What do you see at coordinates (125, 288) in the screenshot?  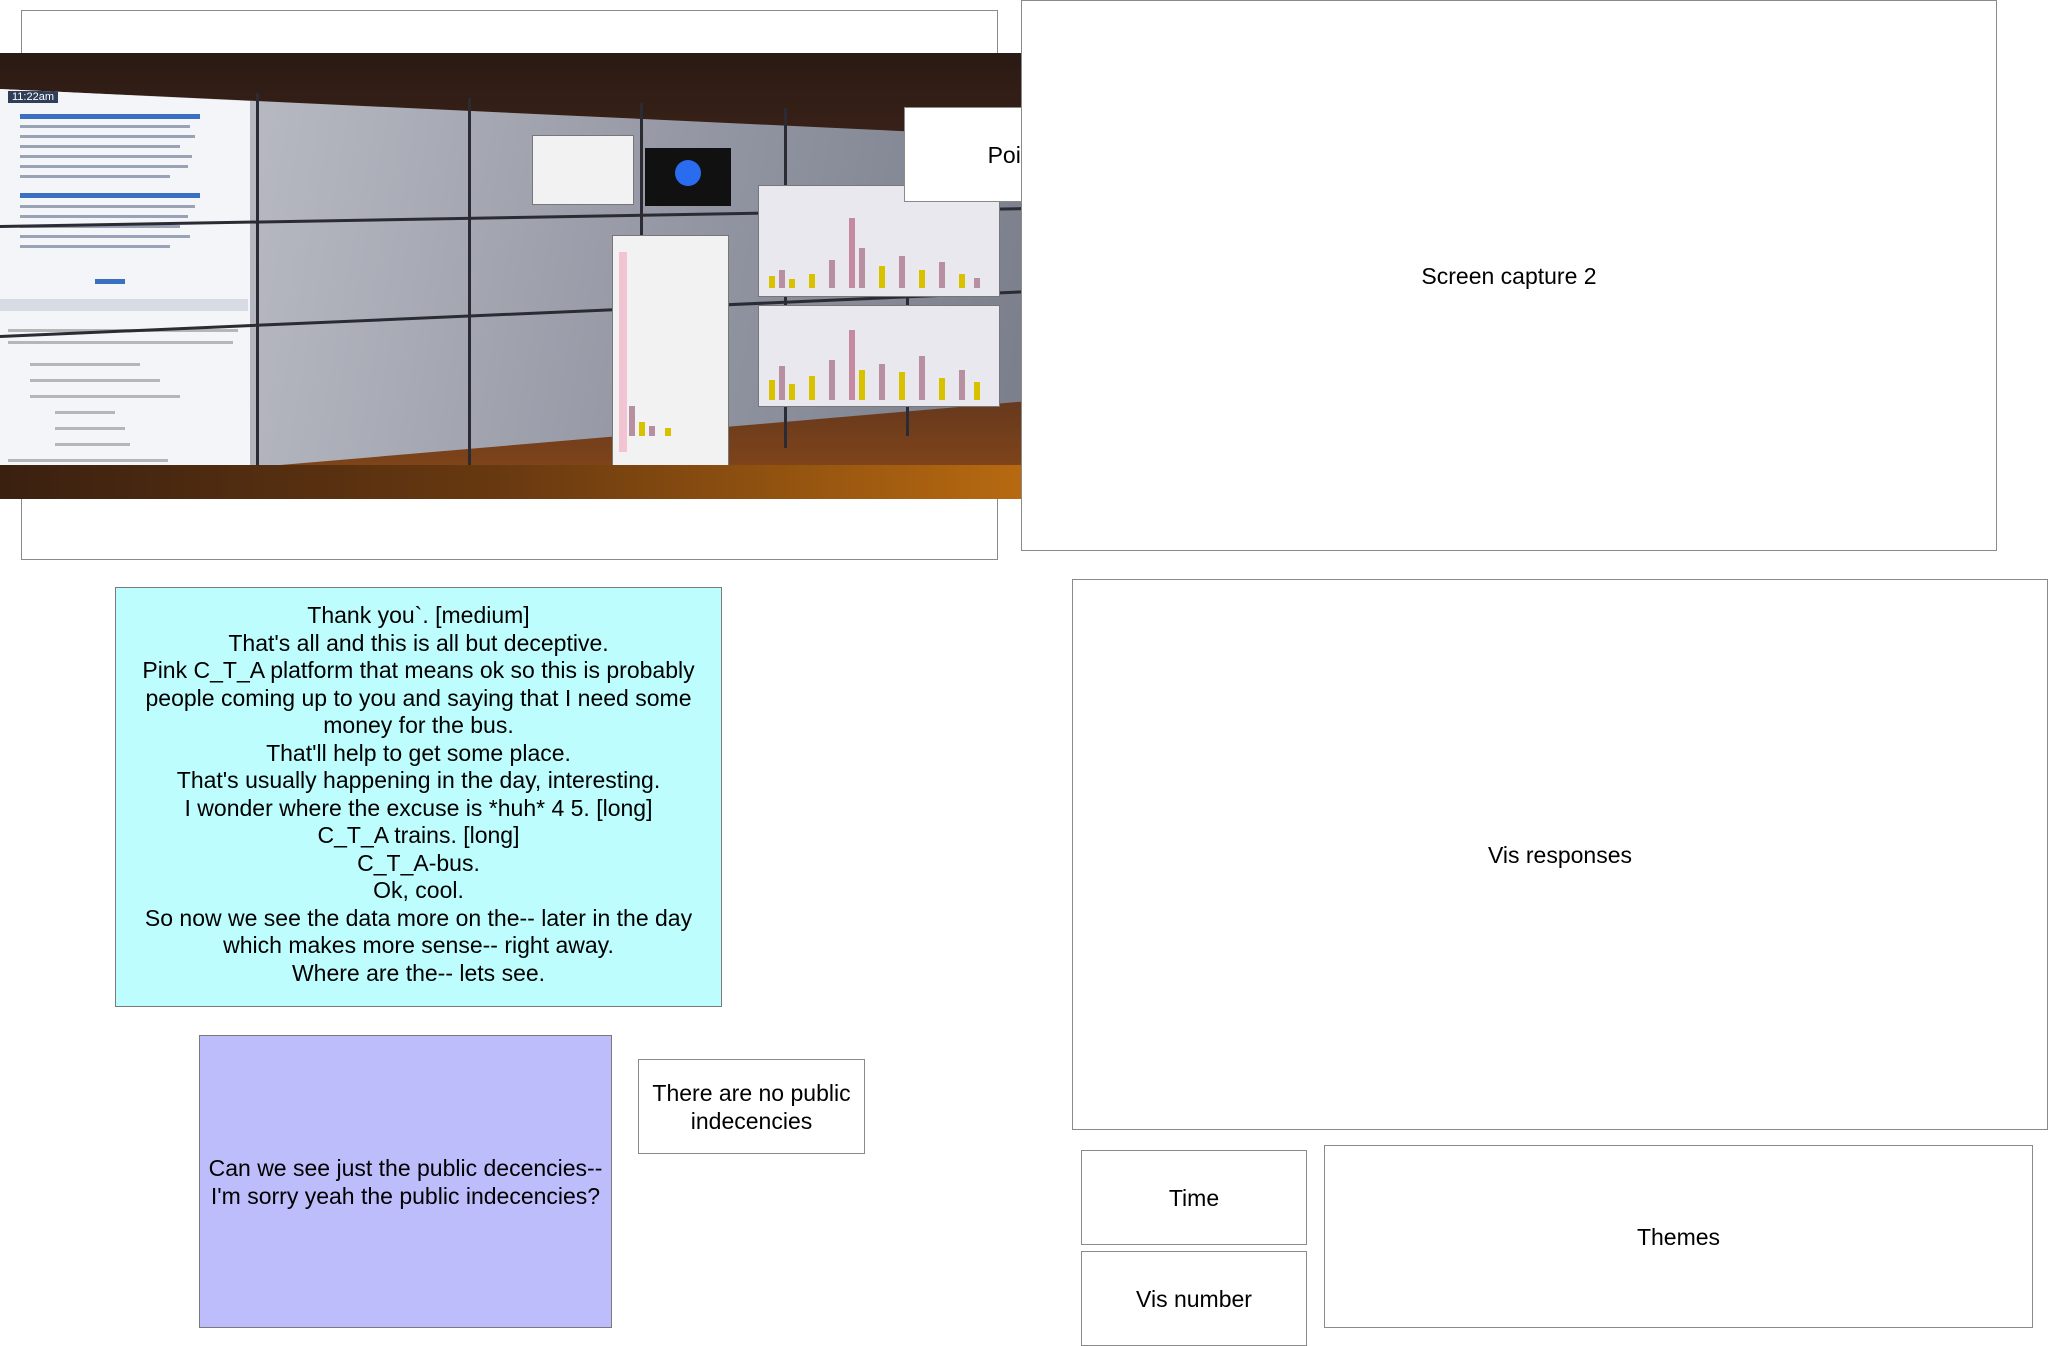 I see `document-panel: 11:22am` at bounding box center [125, 288].